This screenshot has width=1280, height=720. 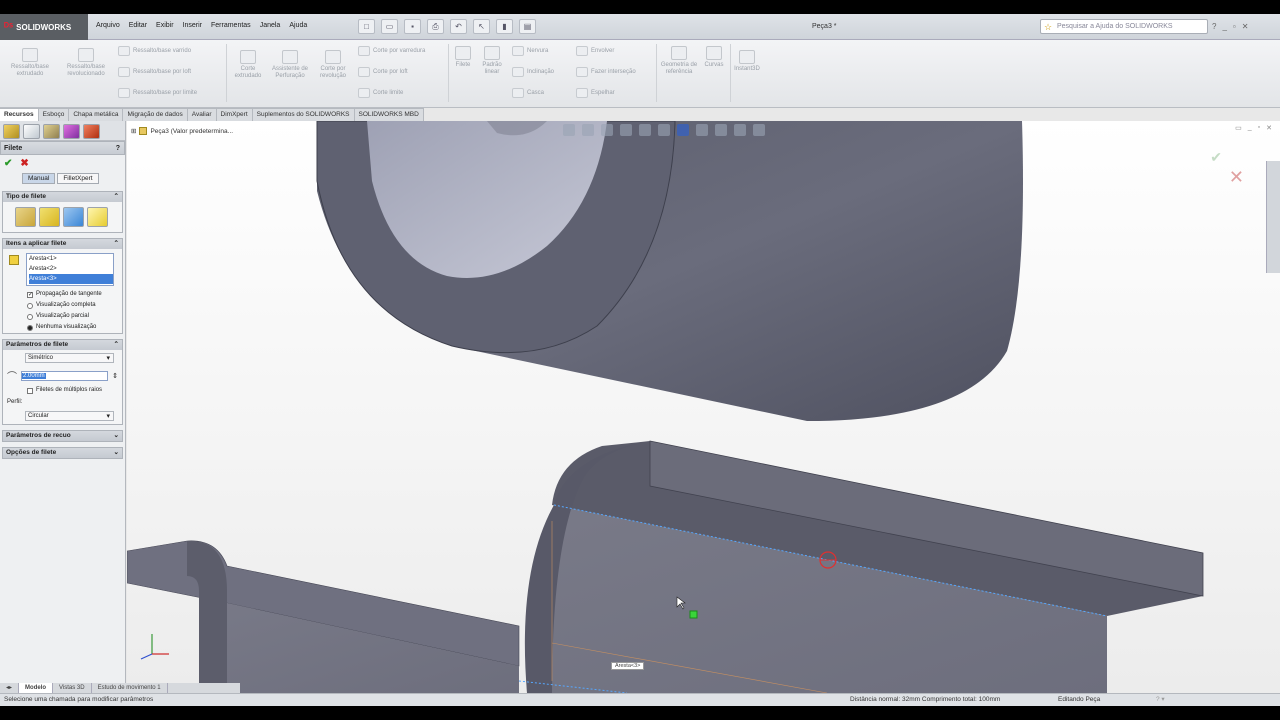 What do you see at coordinates (130, 688) in the screenshot?
I see `tab-motion-study: Estudo de movimento 1` at bounding box center [130, 688].